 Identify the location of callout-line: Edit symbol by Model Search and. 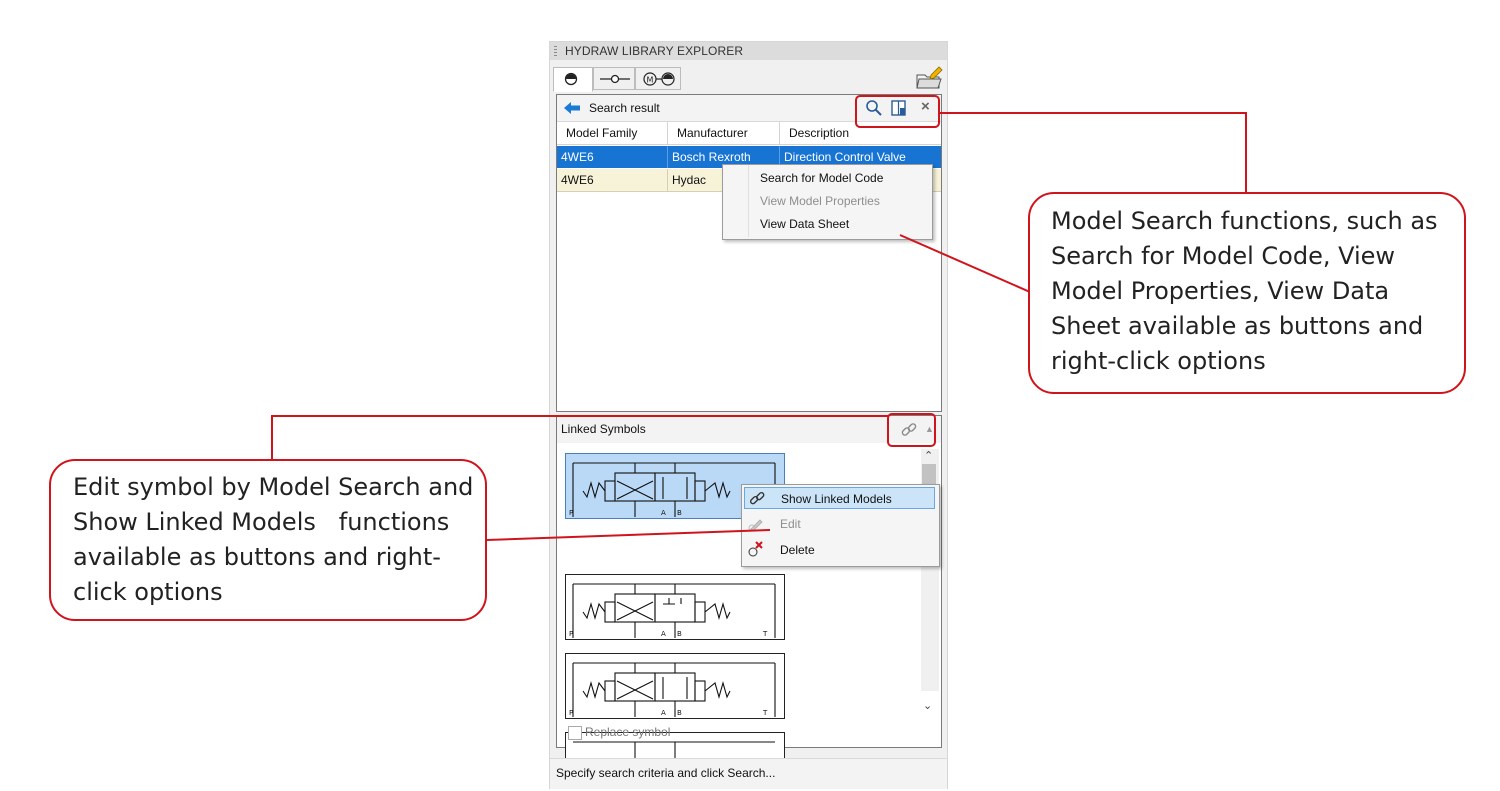
(273, 487).